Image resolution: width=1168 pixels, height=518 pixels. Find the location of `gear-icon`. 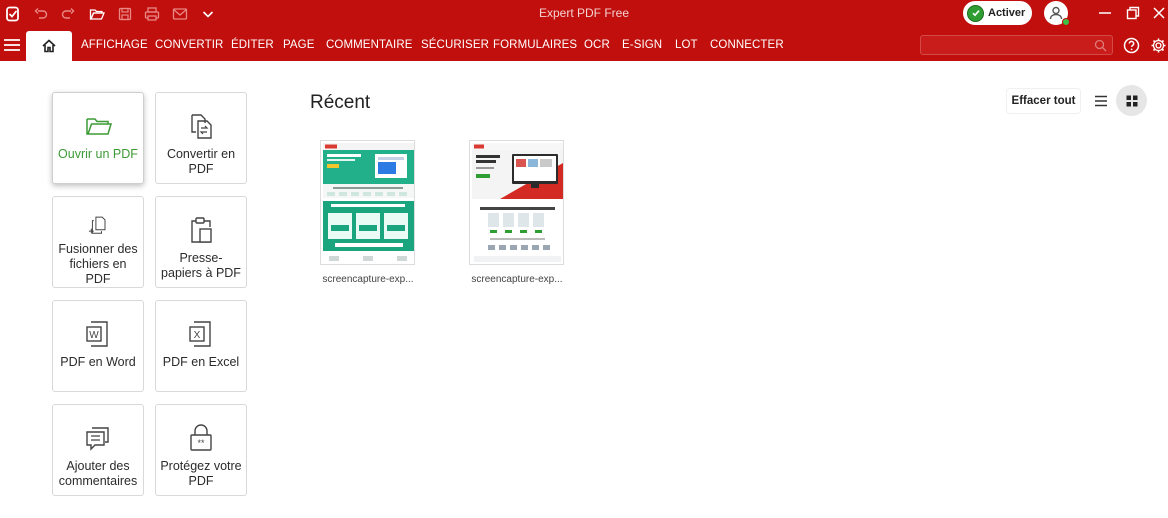

gear-icon is located at coordinates (1158, 45).